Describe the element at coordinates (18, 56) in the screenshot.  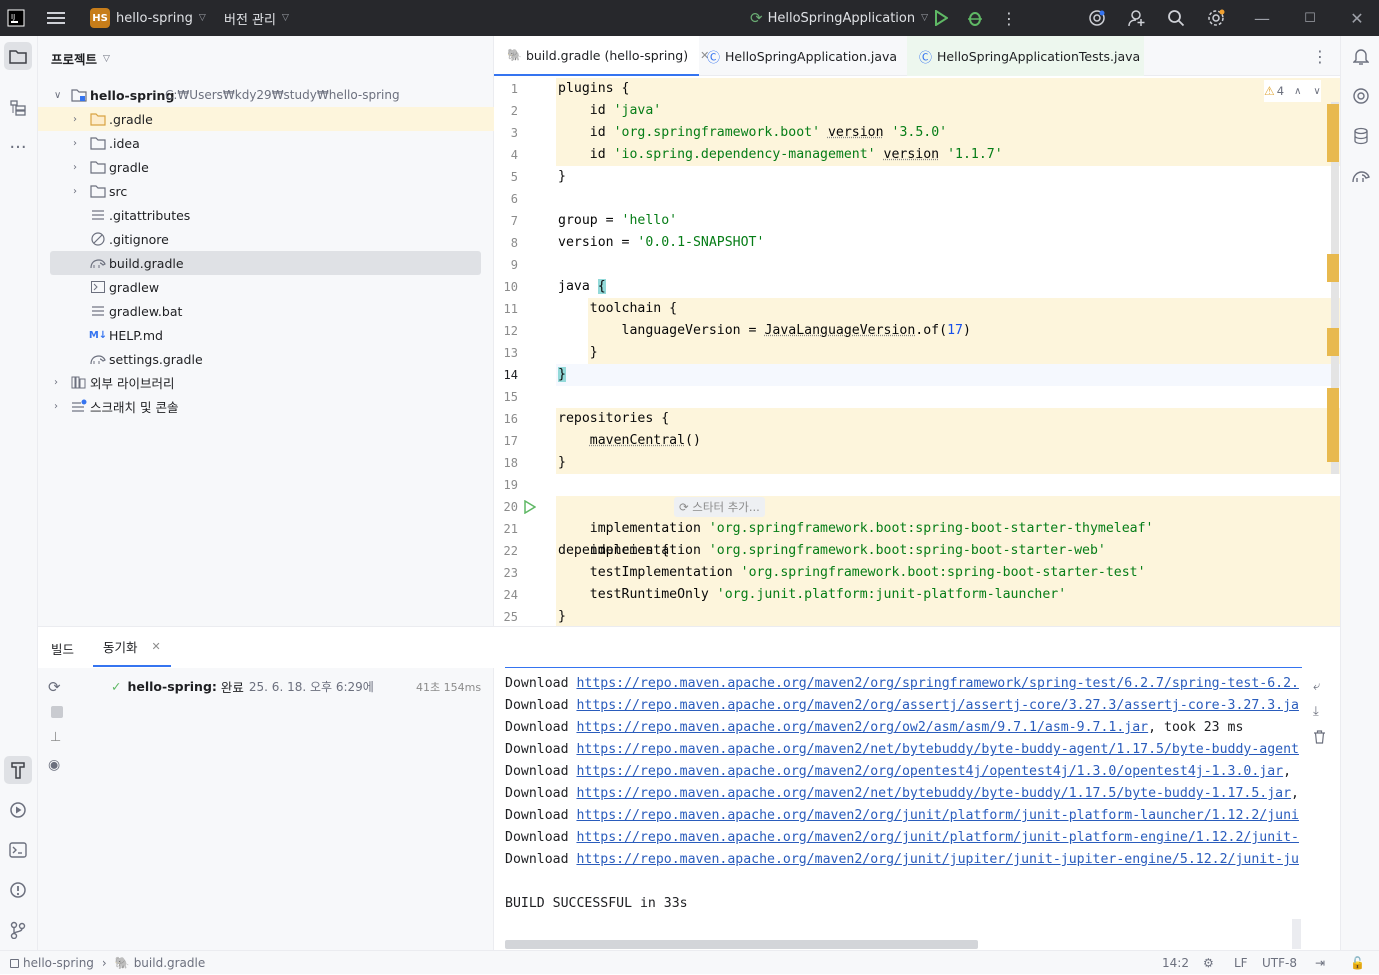
I see `project-tool-icon` at that location.